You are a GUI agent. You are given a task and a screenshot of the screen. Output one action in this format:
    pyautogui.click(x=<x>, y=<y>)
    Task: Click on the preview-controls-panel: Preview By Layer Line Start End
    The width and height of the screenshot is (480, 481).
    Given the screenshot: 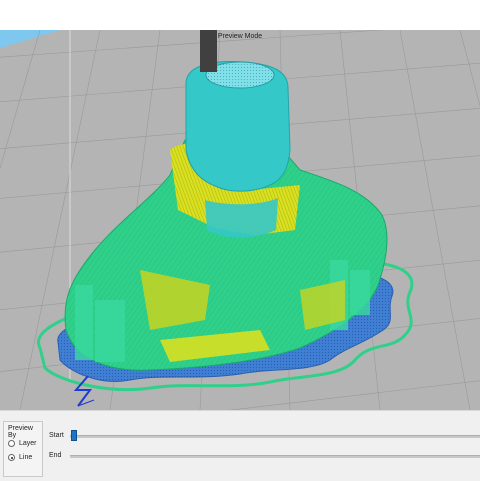 What is the action you would take?
    pyautogui.click(x=240, y=445)
    